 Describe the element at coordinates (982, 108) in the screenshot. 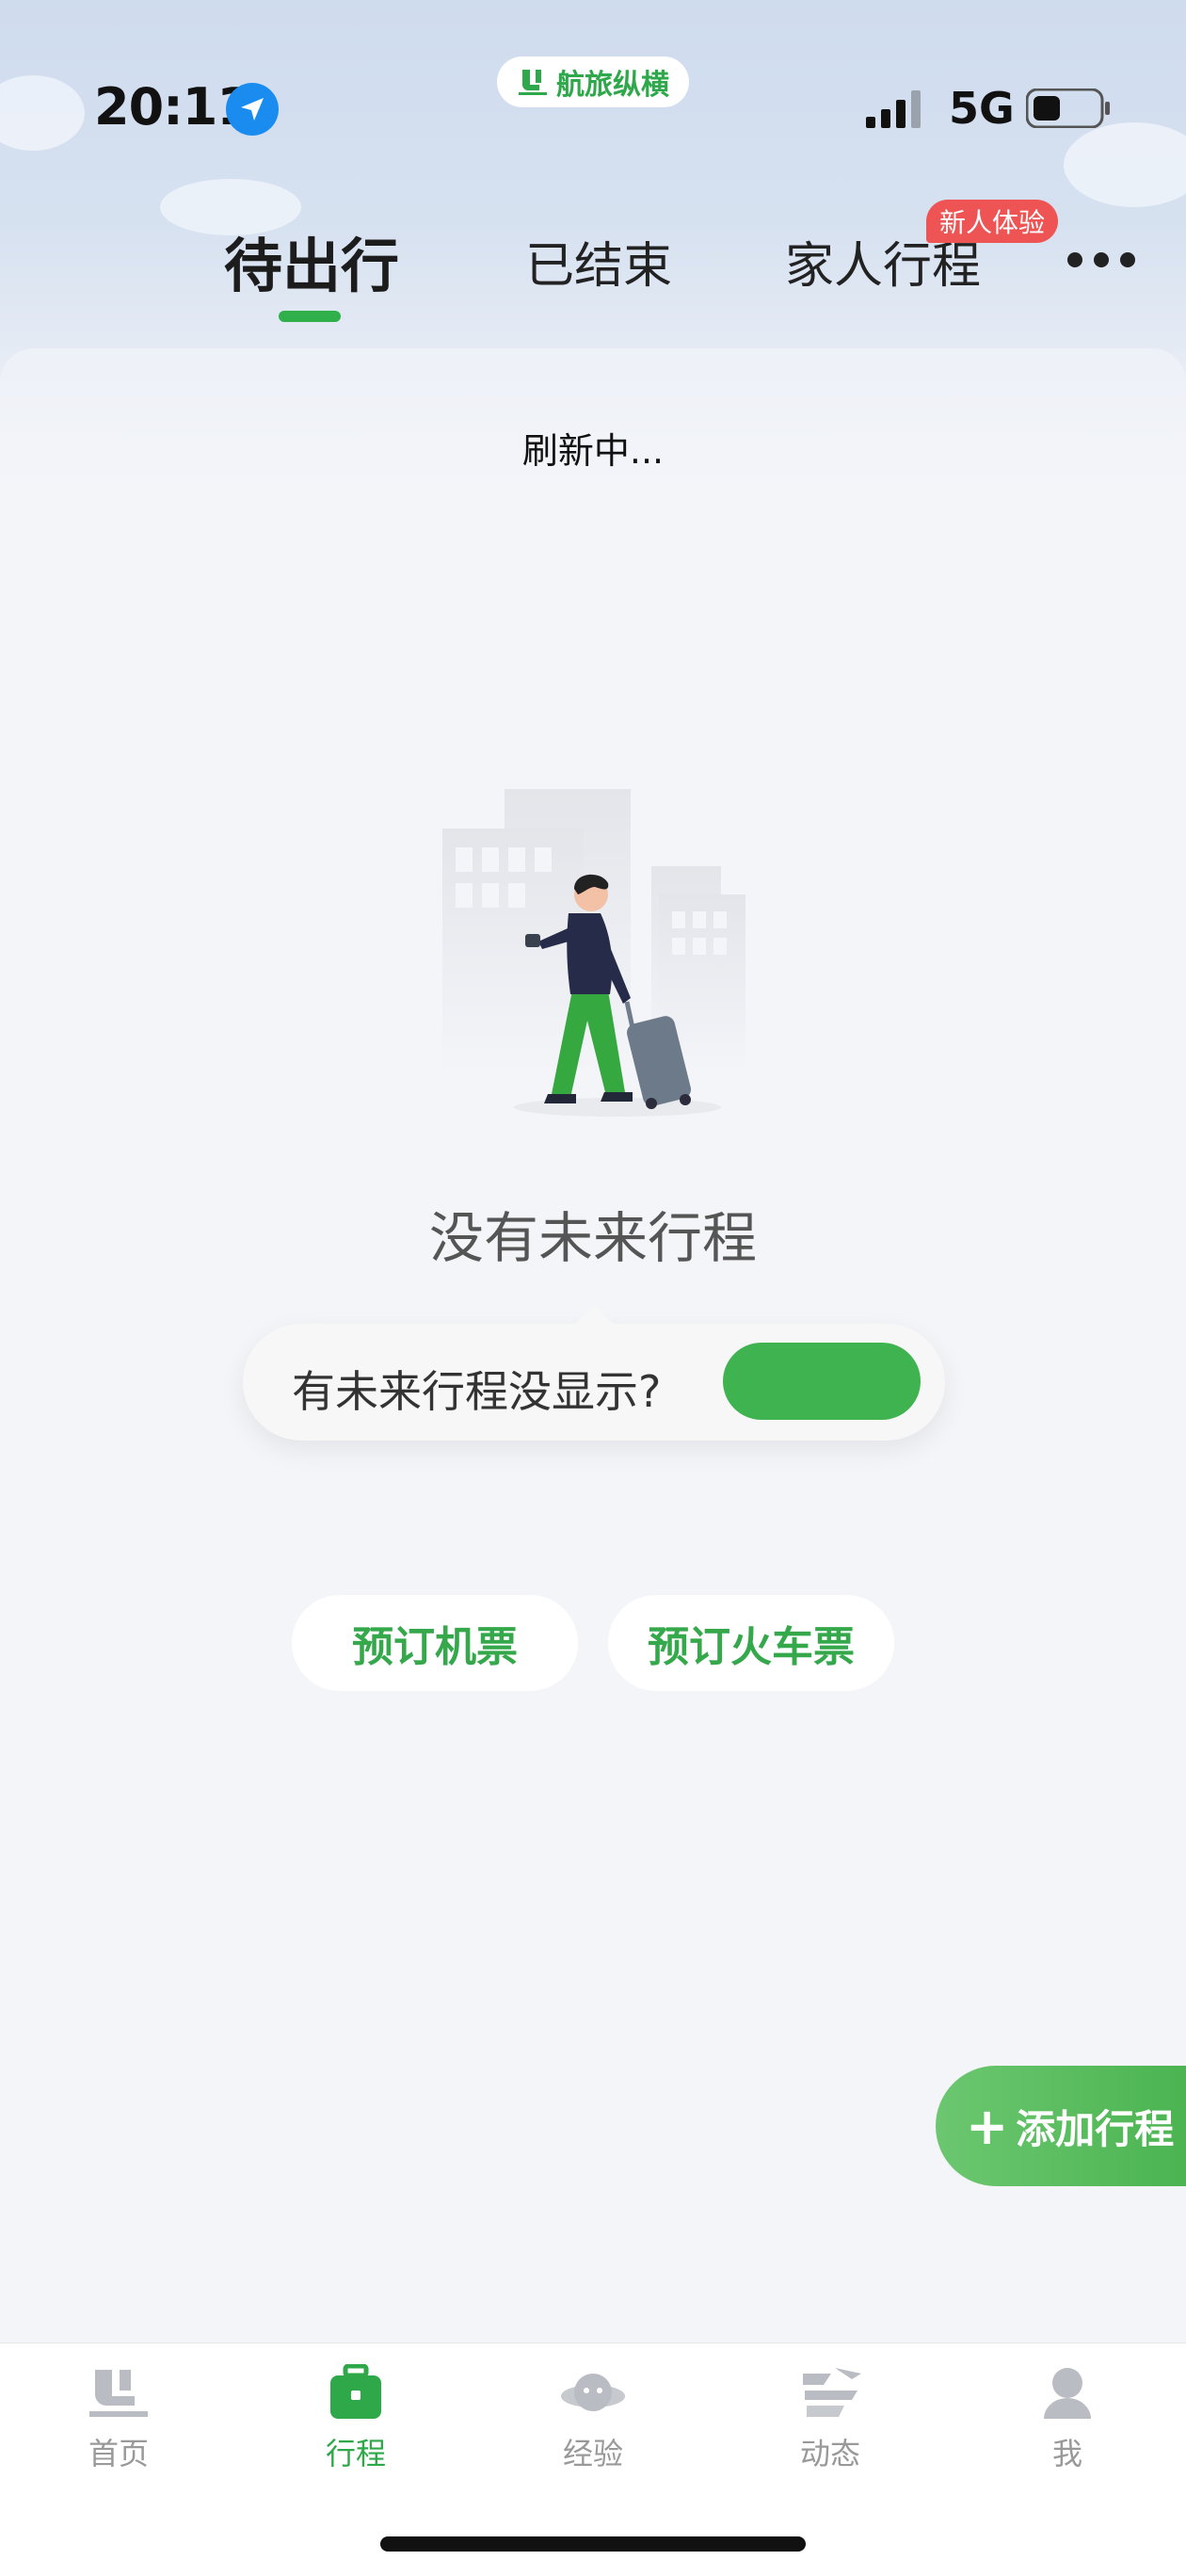

I see `network-type: 5G` at that location.